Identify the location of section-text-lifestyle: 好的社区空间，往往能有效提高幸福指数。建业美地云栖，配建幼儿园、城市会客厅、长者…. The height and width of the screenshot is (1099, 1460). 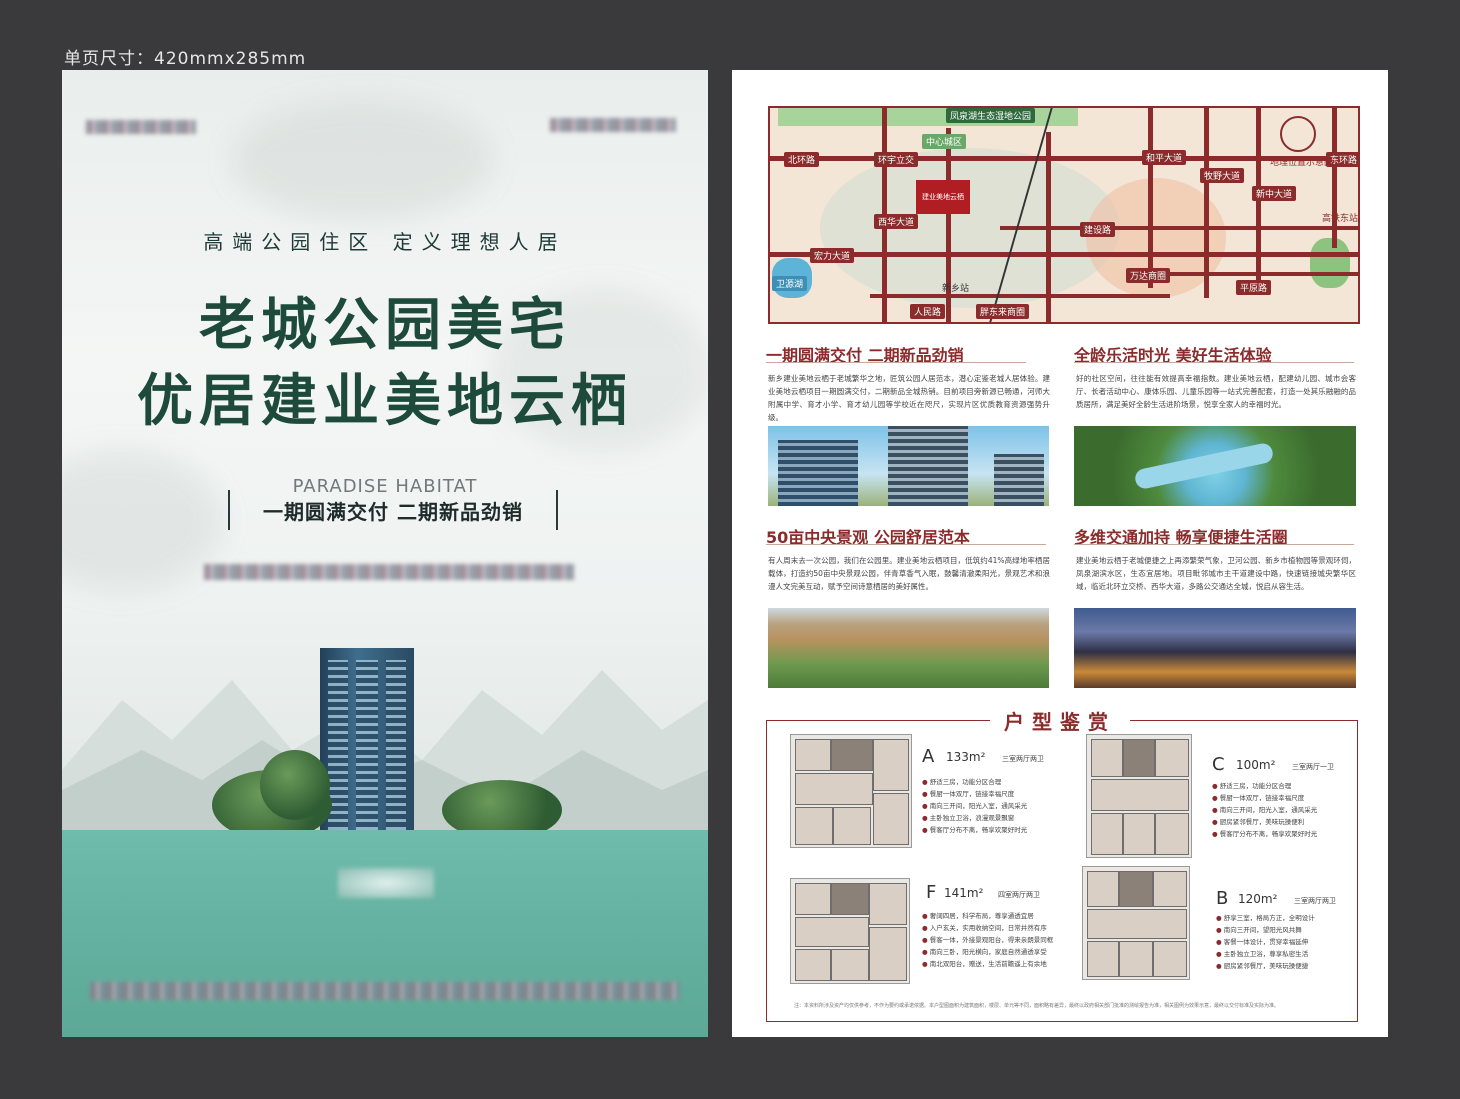
(1216, 391).